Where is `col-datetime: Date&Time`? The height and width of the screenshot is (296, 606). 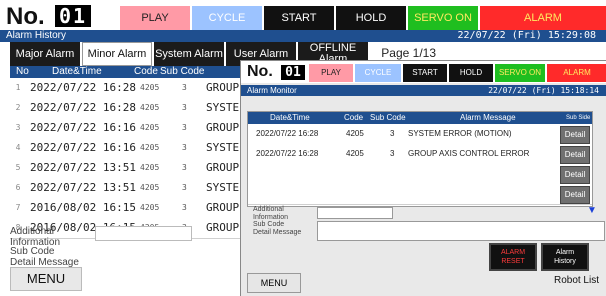
col-datetime: Date&Time is located at coordinates (77, 71).